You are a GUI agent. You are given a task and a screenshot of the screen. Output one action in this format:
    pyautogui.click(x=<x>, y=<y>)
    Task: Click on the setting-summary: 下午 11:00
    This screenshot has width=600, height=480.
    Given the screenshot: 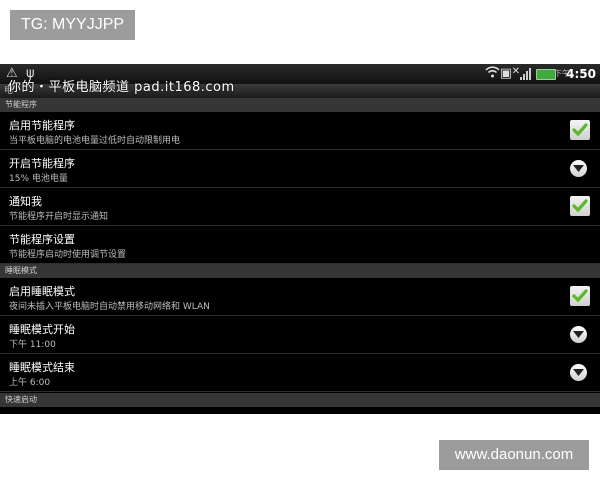 What is the action you would take?
    pyautogui.click(x=32, y=345)
    